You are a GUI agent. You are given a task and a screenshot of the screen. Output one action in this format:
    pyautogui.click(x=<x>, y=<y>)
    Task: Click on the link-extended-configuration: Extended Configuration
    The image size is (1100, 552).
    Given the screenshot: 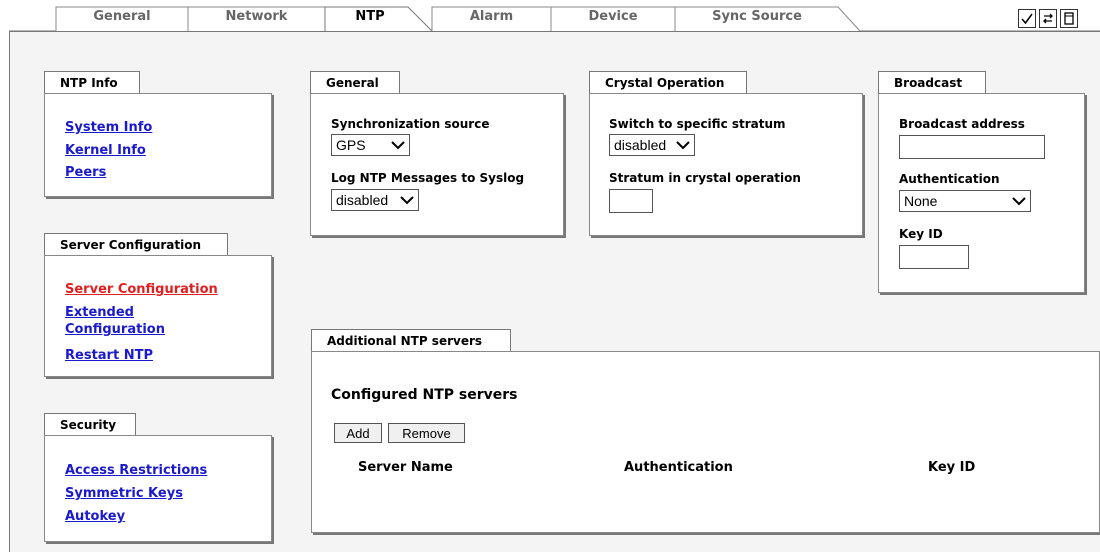 What is the action you would take?
    pyautogui.click(x=125, y=321)
    